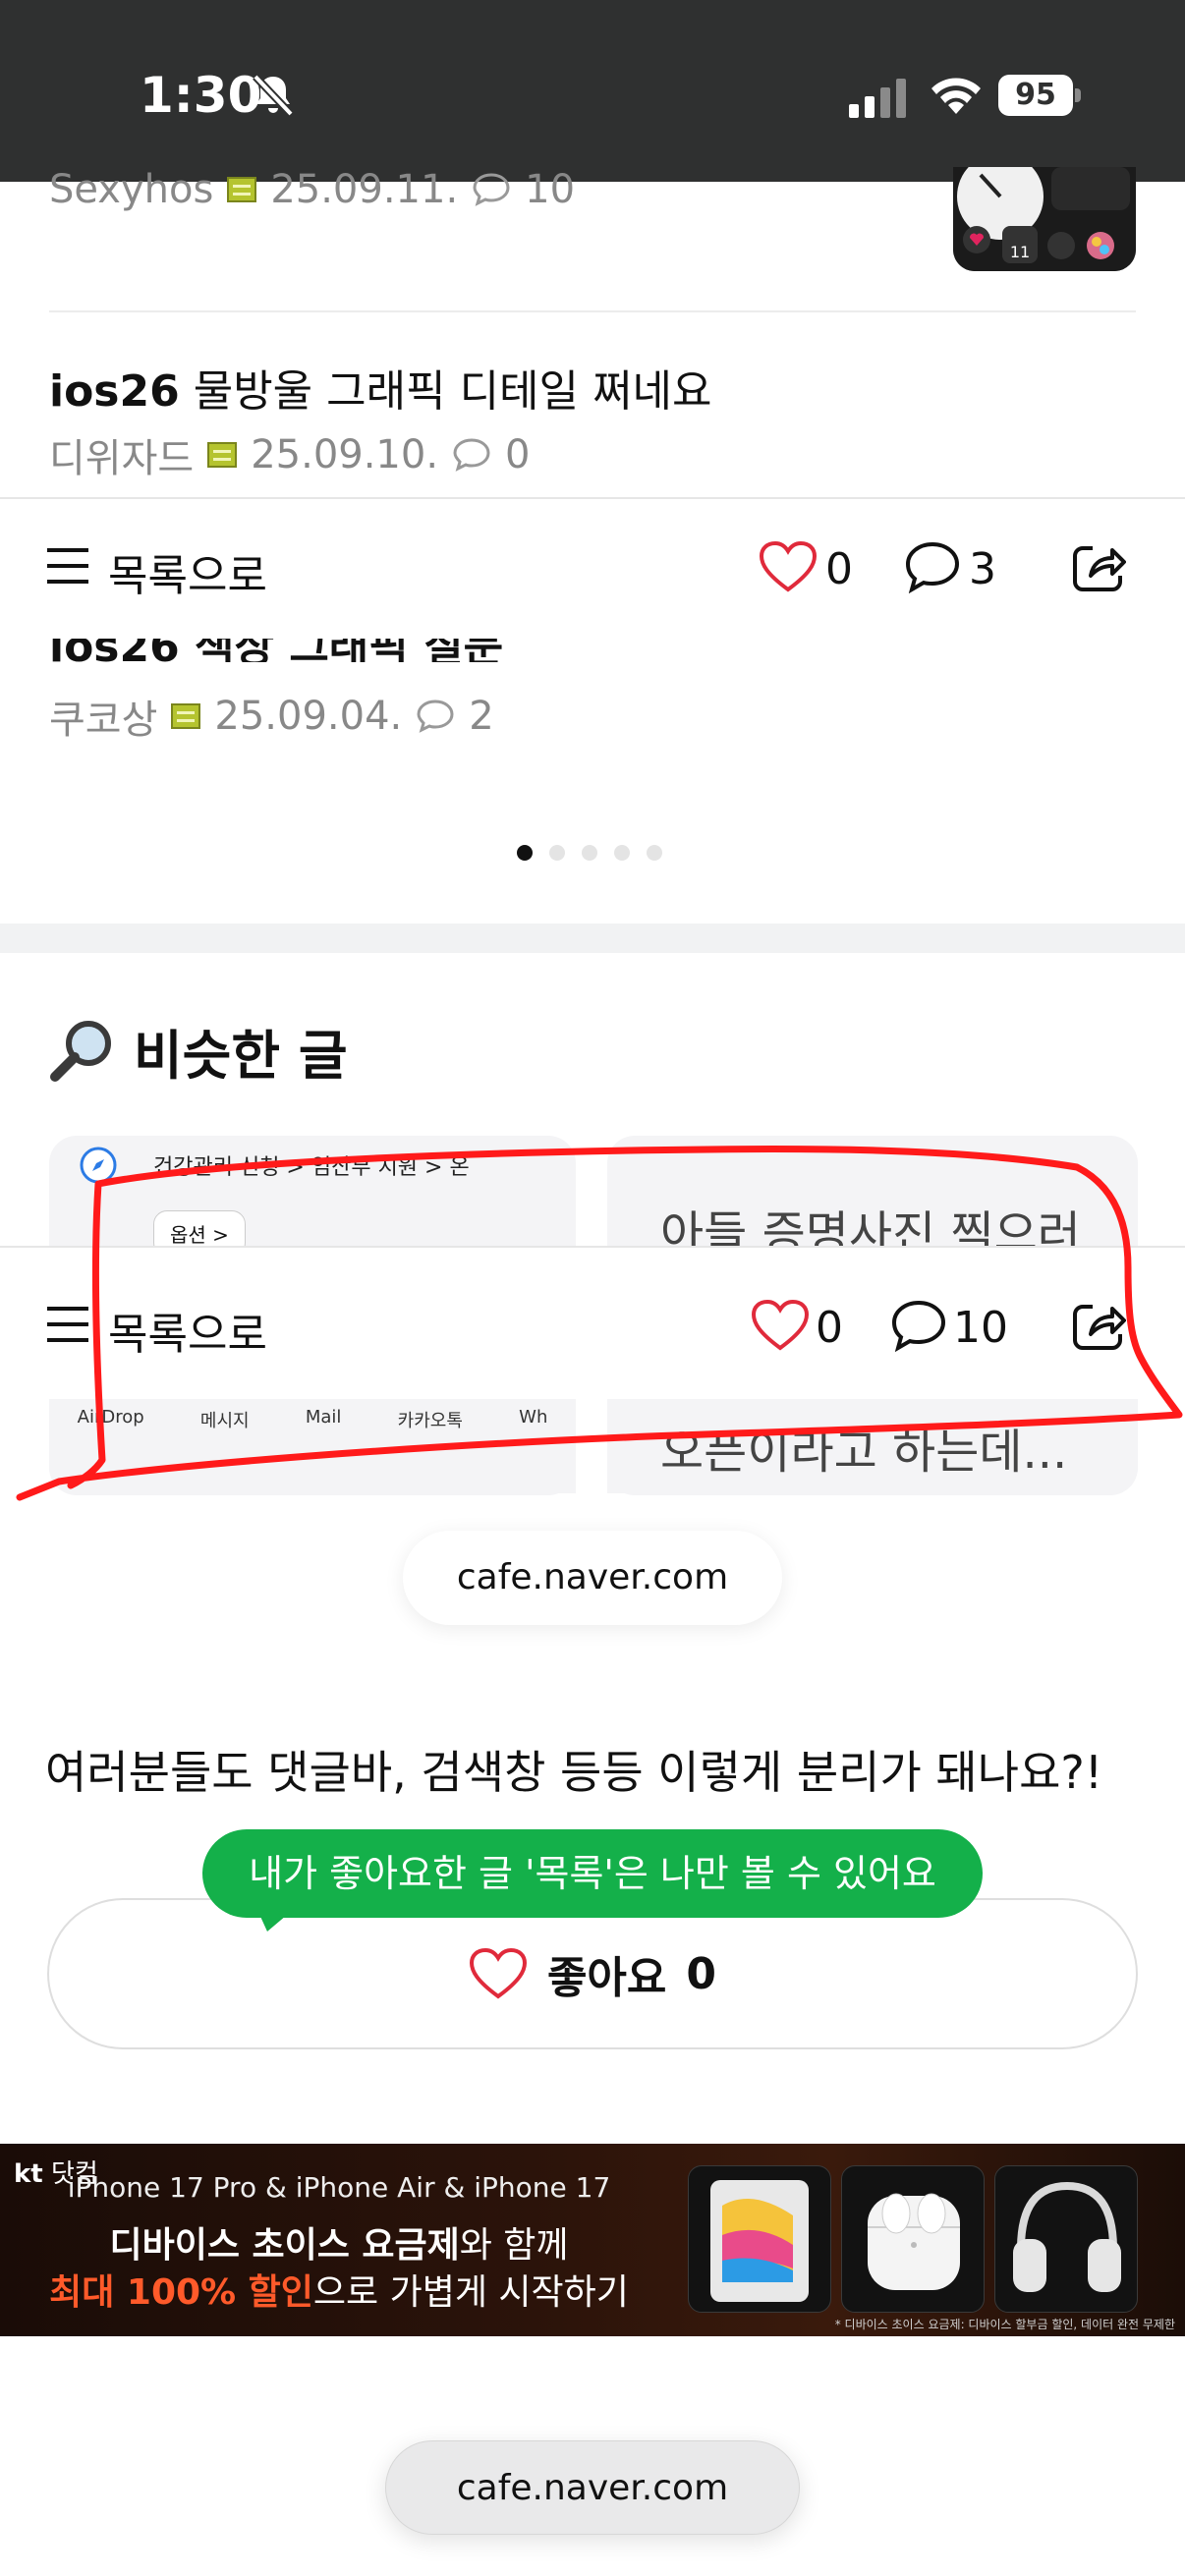 Image resolution: width=1185 pixels, height=2576 pixels. What do you see at coordinates (592, 311) in the screenshot?
I see `list-divider` at bounding box center [592, 311].